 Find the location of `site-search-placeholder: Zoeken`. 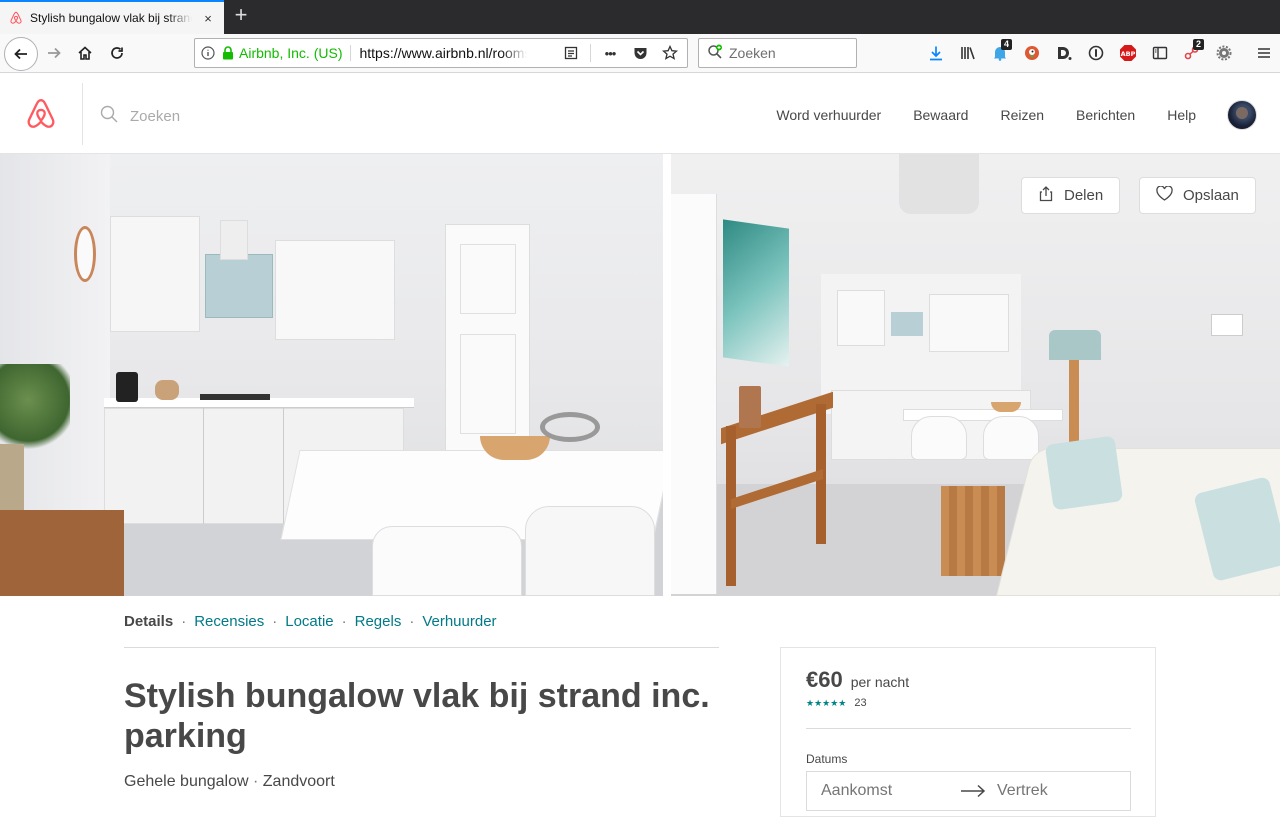

site-search-placeholder: Zoeken is located at coordinates (155, 116).